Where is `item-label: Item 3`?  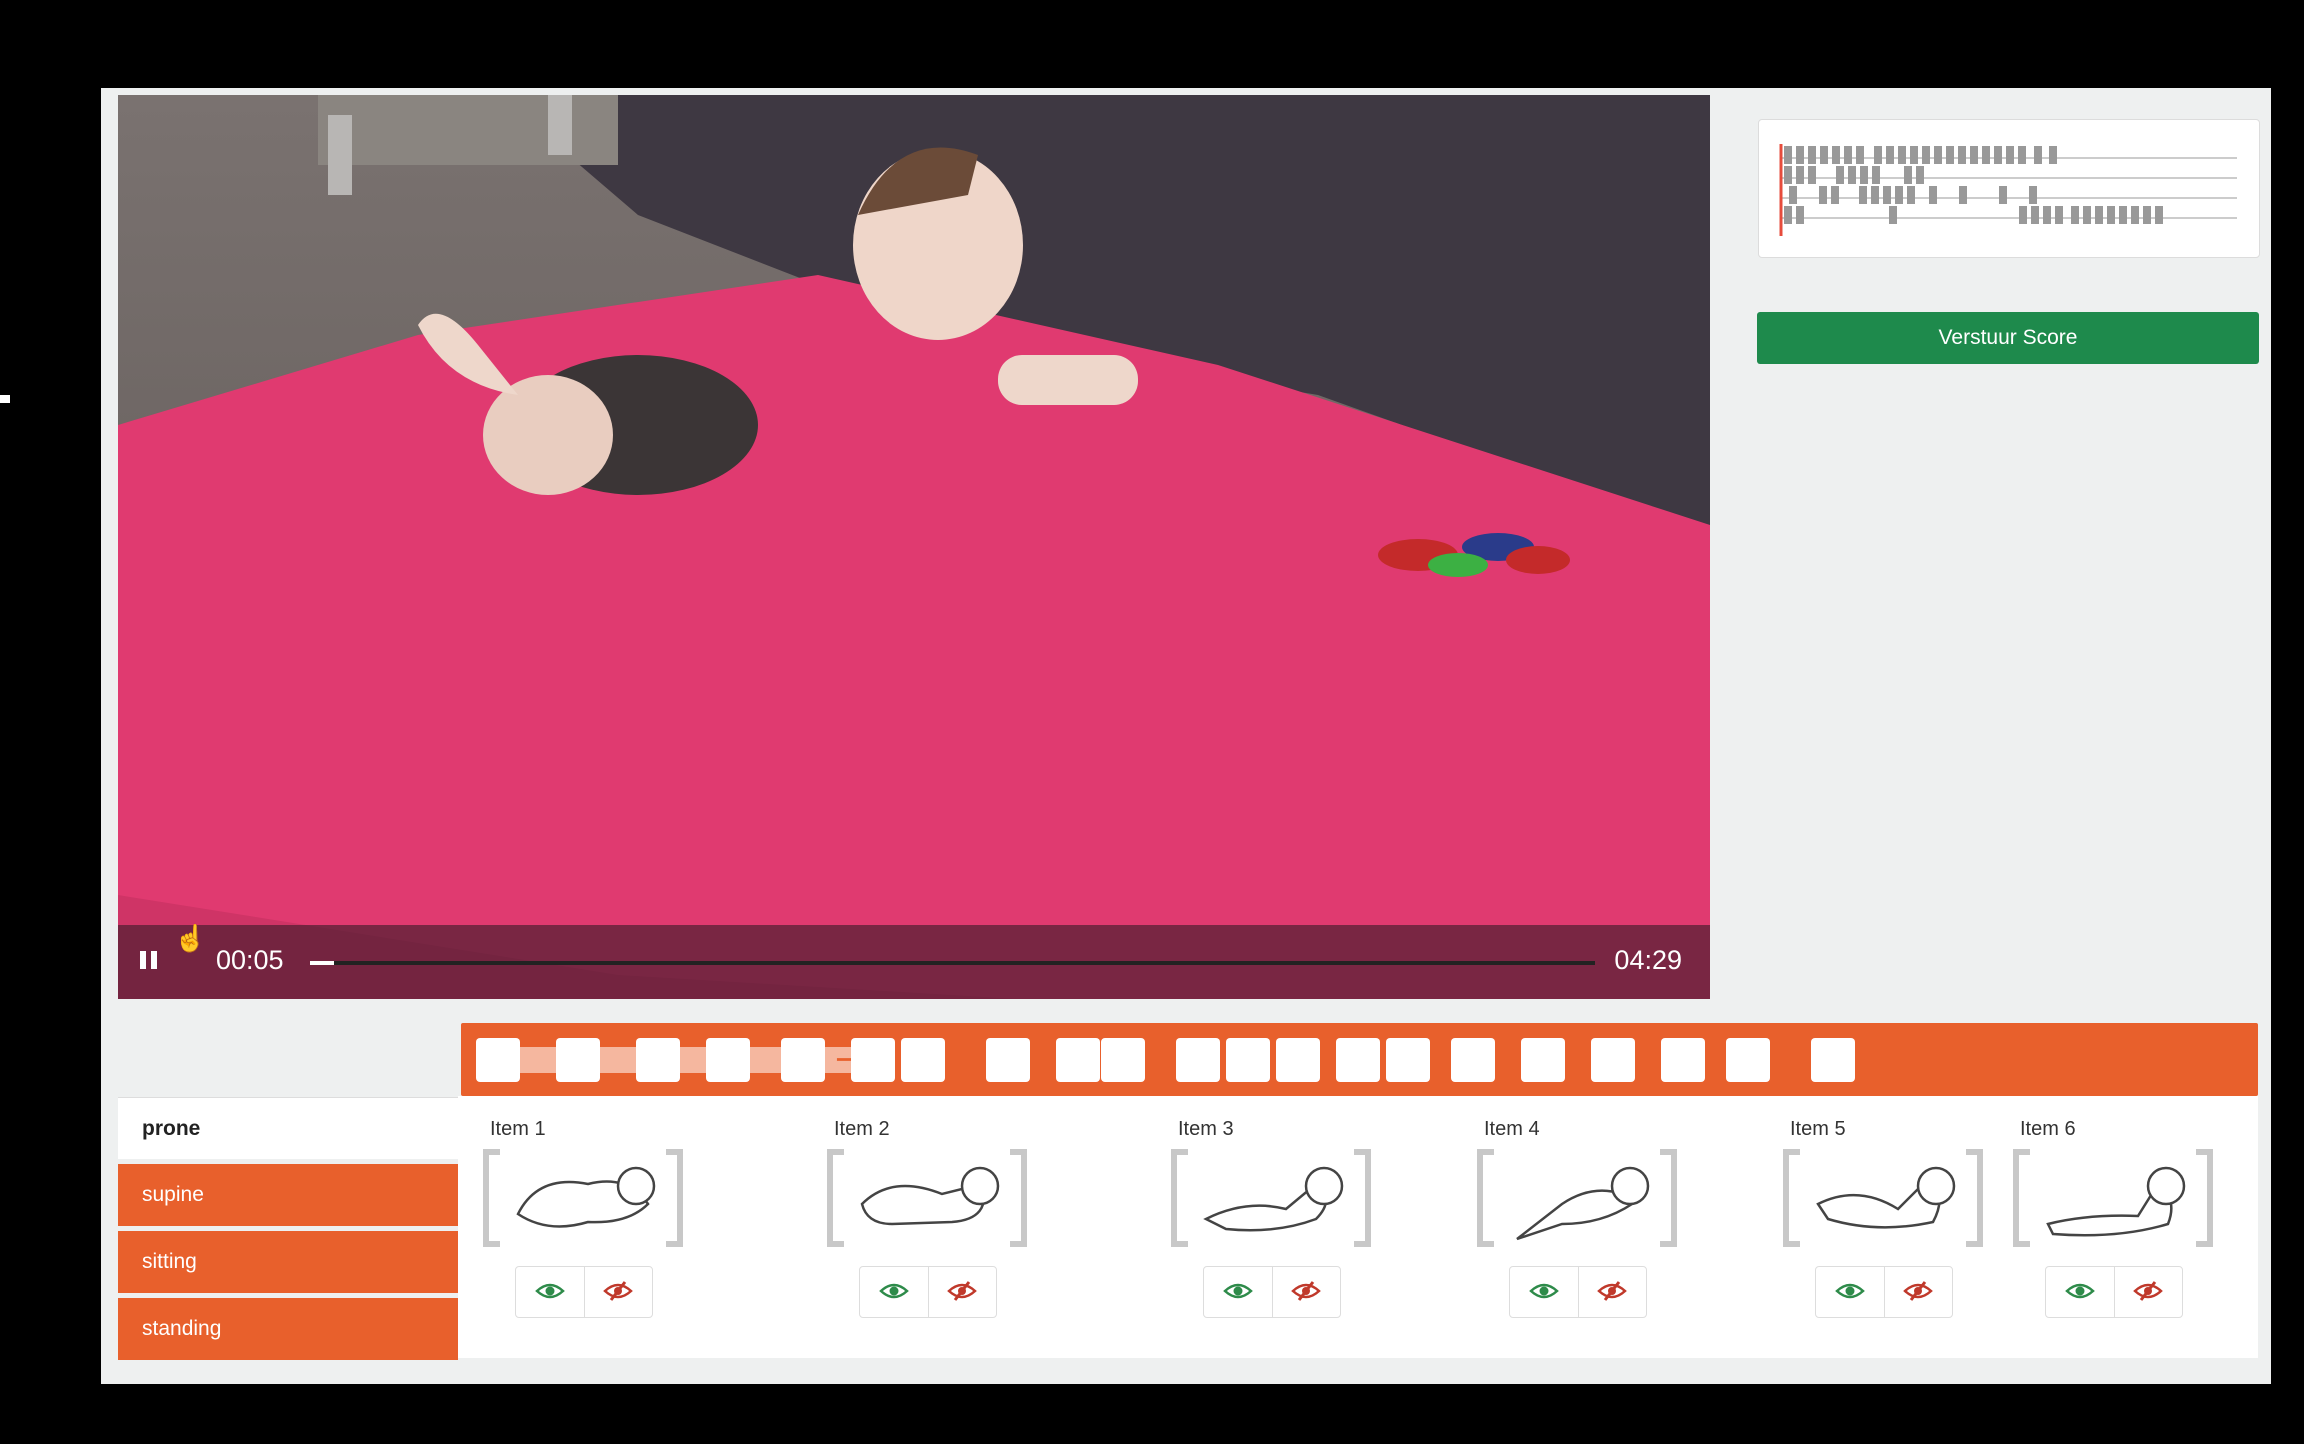 item-label: Item 3 is located at coordinates (1206, 1129).